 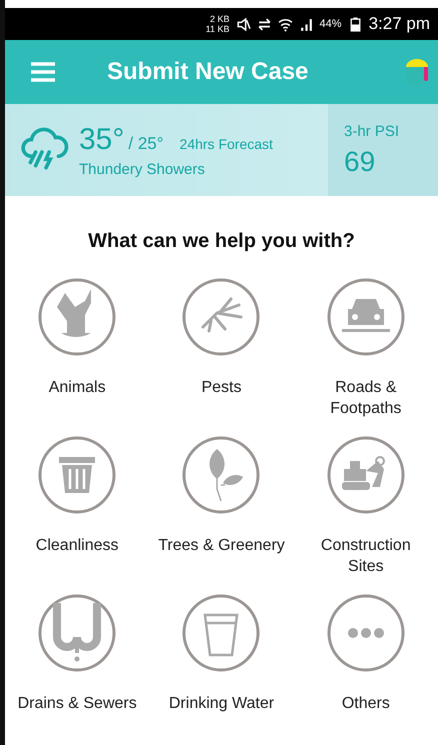 I want to click on low-temperature: / 25°, so click(x=146, y=144).